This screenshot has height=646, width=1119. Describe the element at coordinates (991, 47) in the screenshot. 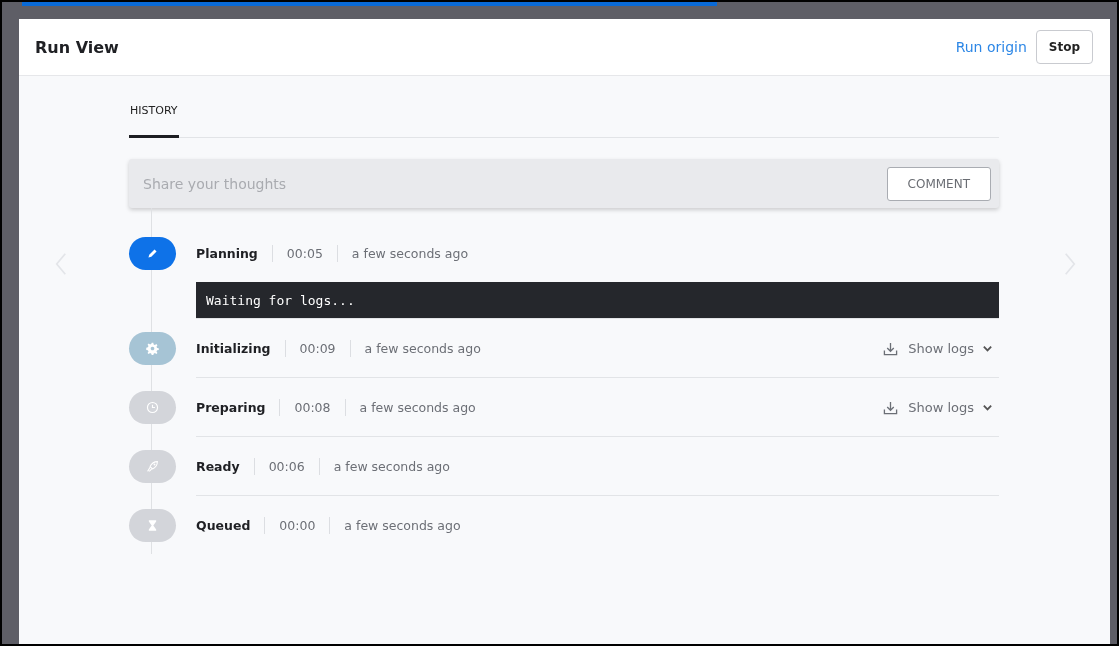

I see `run-origin-link: Run origin` at that location.